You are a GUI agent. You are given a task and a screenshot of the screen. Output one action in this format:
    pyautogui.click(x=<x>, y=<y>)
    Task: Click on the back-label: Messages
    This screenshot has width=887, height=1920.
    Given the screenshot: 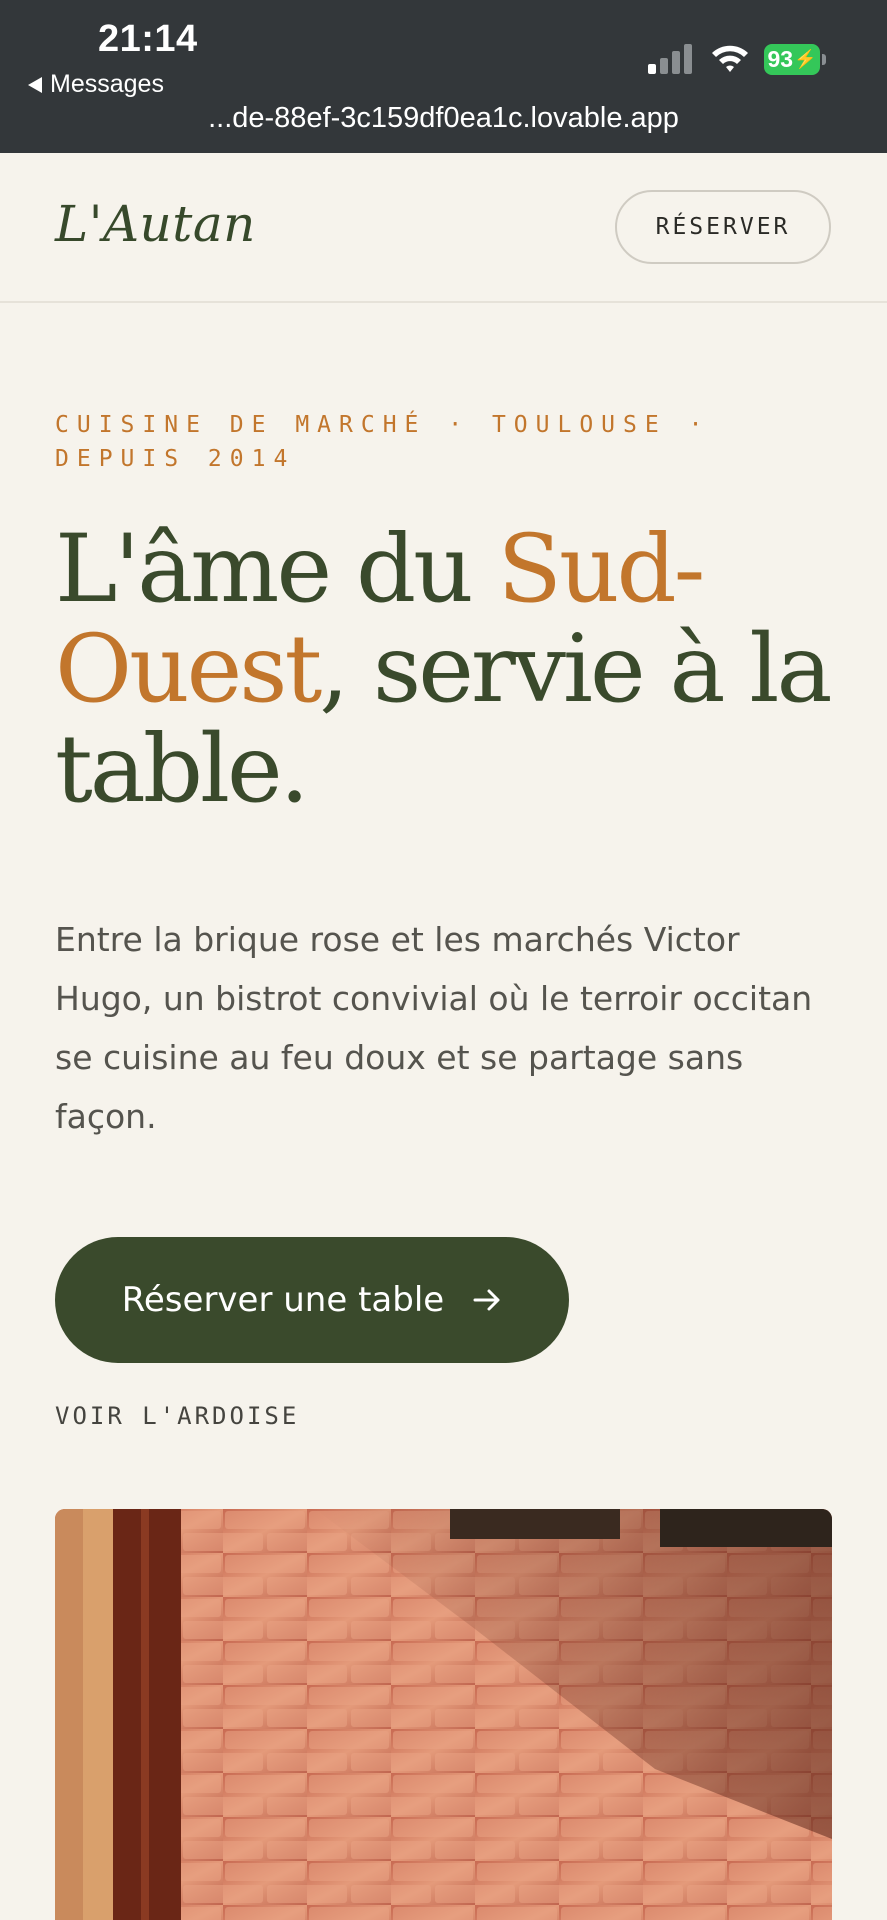 What is the action you would take?
    pyautogui.click(x=107, y=84)
    